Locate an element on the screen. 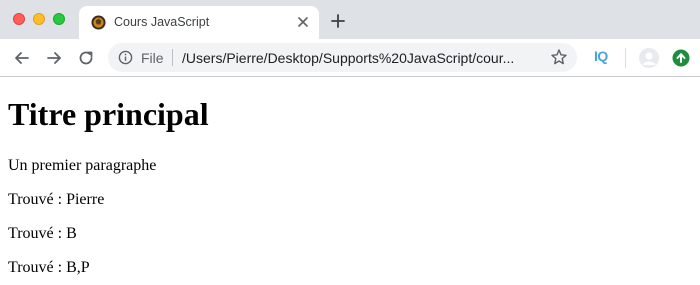 Image resolution: width=700 pixels, height=285 pixels. scheme-label: File is located at coordinates (152, 58).